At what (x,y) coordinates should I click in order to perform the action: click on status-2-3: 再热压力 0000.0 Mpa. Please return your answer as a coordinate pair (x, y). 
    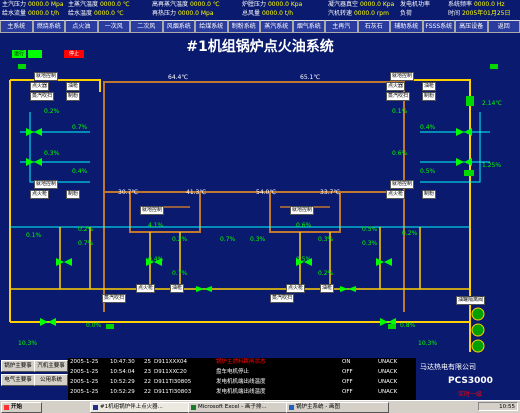
    Looking at the image, I should click on (183, 14).